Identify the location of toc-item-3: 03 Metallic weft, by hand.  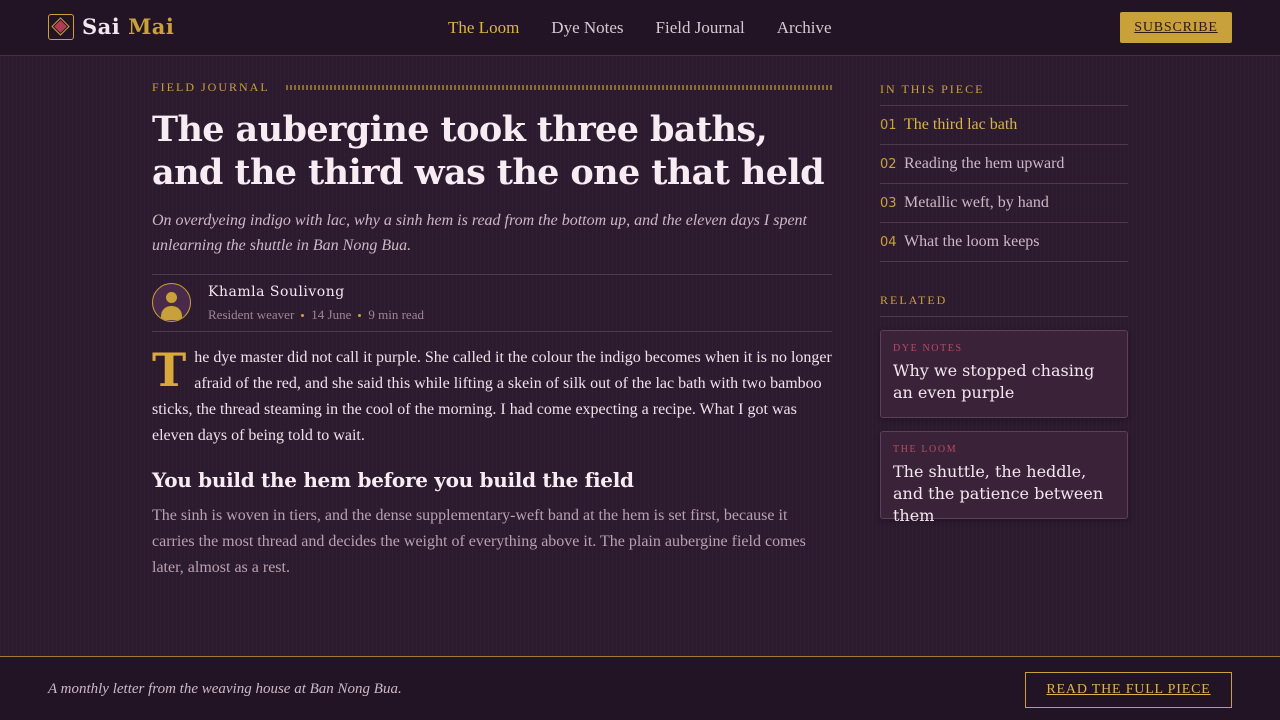
(1004, 203).